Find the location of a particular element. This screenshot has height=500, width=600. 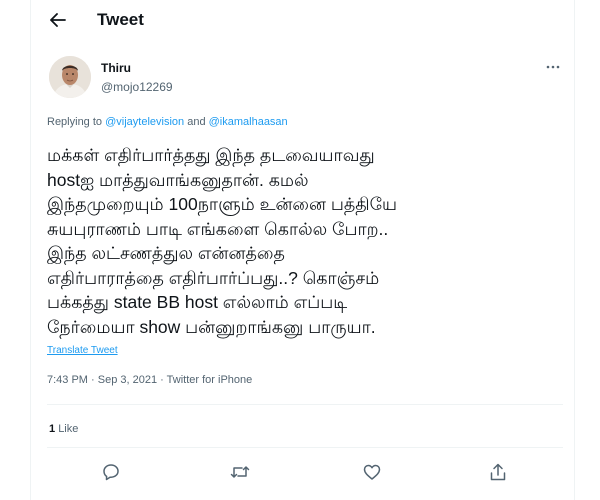

author-handle: @mojo12269 is located at coordinates (137, 87).